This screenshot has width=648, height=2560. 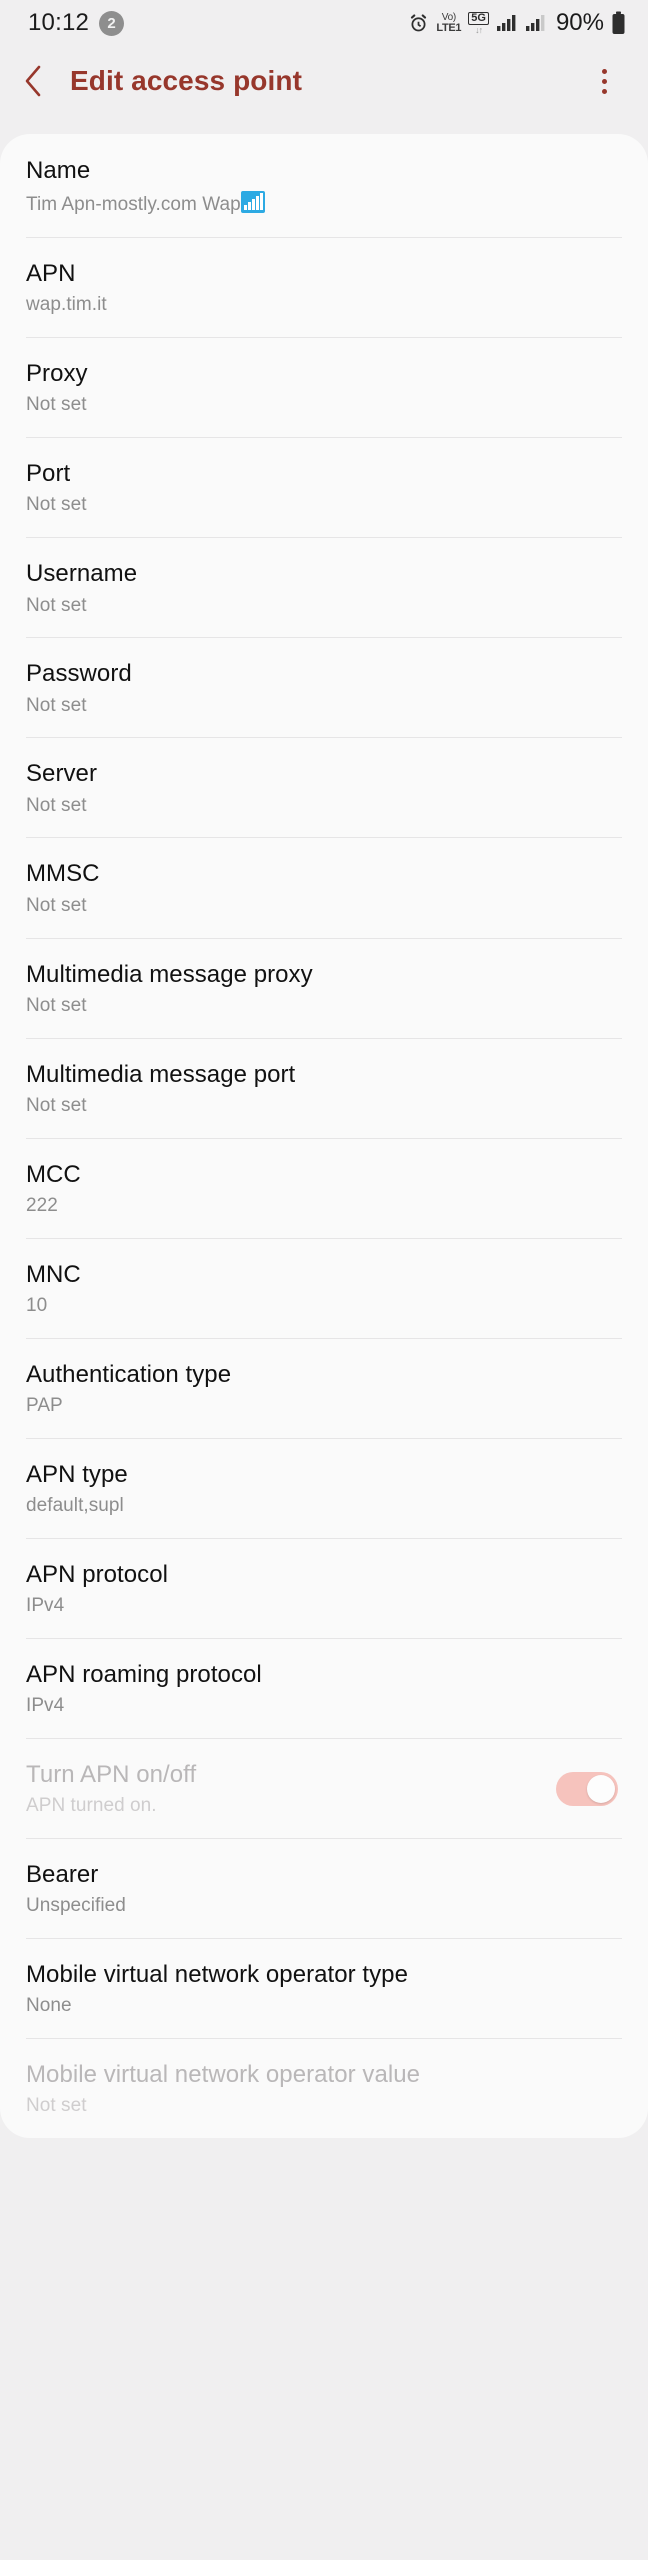 I want to click on more-vertical-icon-dot, so click(x=604, y=81).